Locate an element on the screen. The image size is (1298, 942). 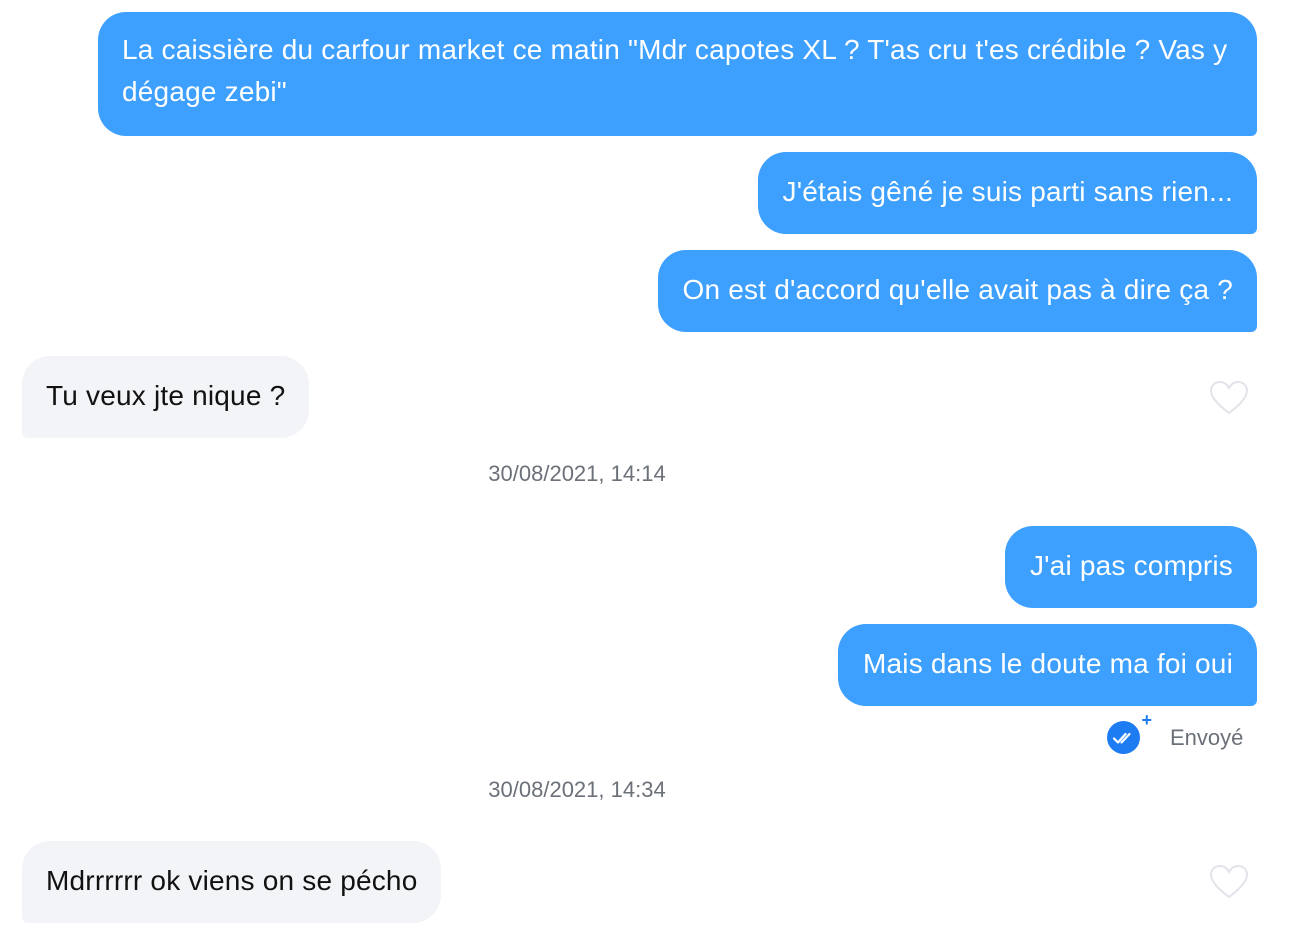
message-bubble-sent: J'ai pas compris is located at coordinates (1130, 567).